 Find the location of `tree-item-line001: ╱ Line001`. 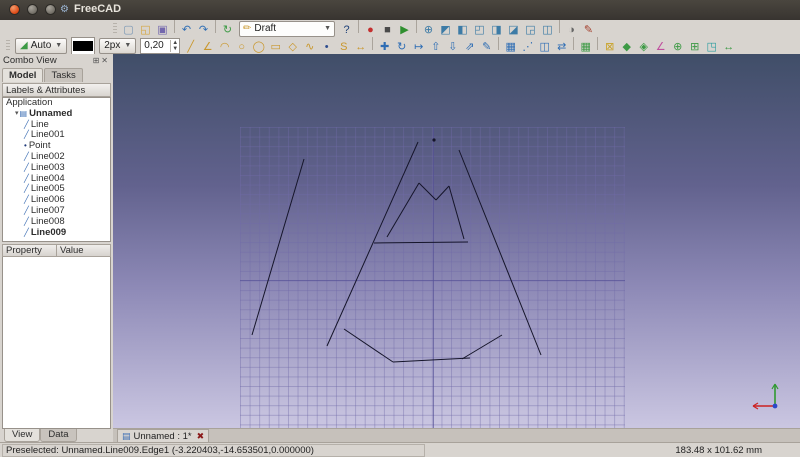

tree-item-line001: ╱ Line001 is located at coordinates (56, 135).